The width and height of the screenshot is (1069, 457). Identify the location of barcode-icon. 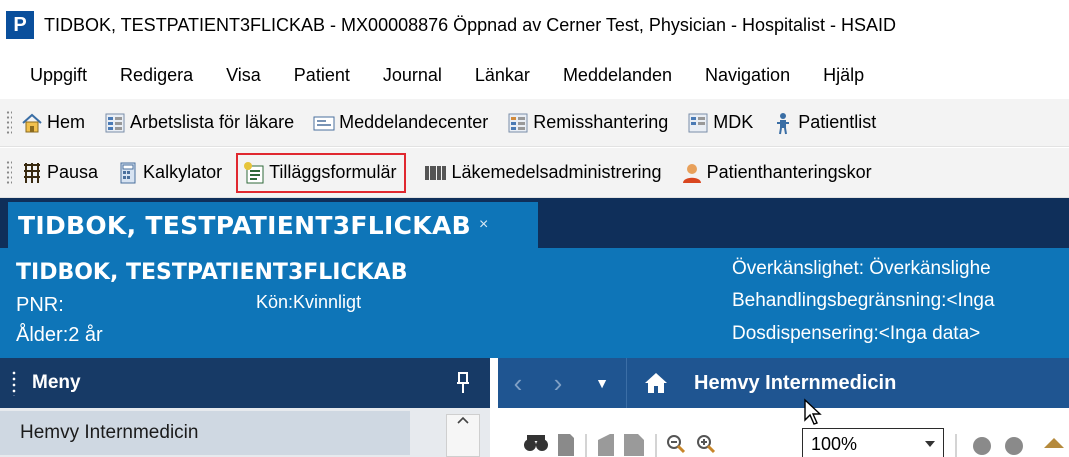
(436, 173).